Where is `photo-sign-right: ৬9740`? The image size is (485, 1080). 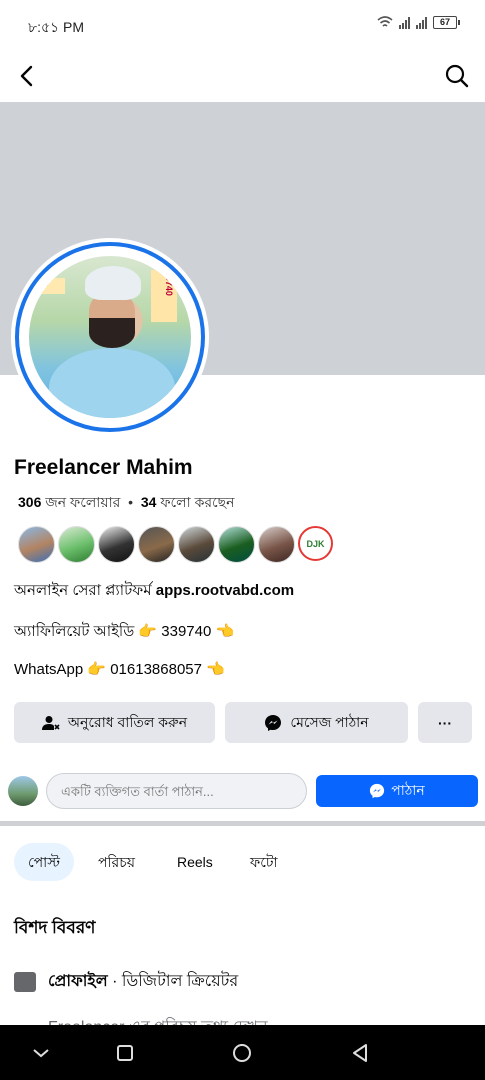 photo-sign-right: ৬9740 is located at coordinates (164, 296).